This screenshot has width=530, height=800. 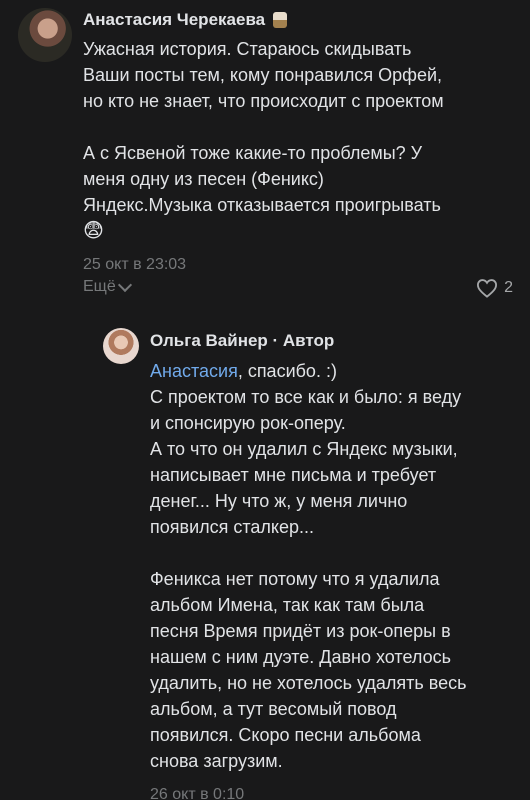 What do you see at coordinates (298, 289) in the screenshot?
I see `comment-actions: Ещё 2` at bounding box center [298, 289].